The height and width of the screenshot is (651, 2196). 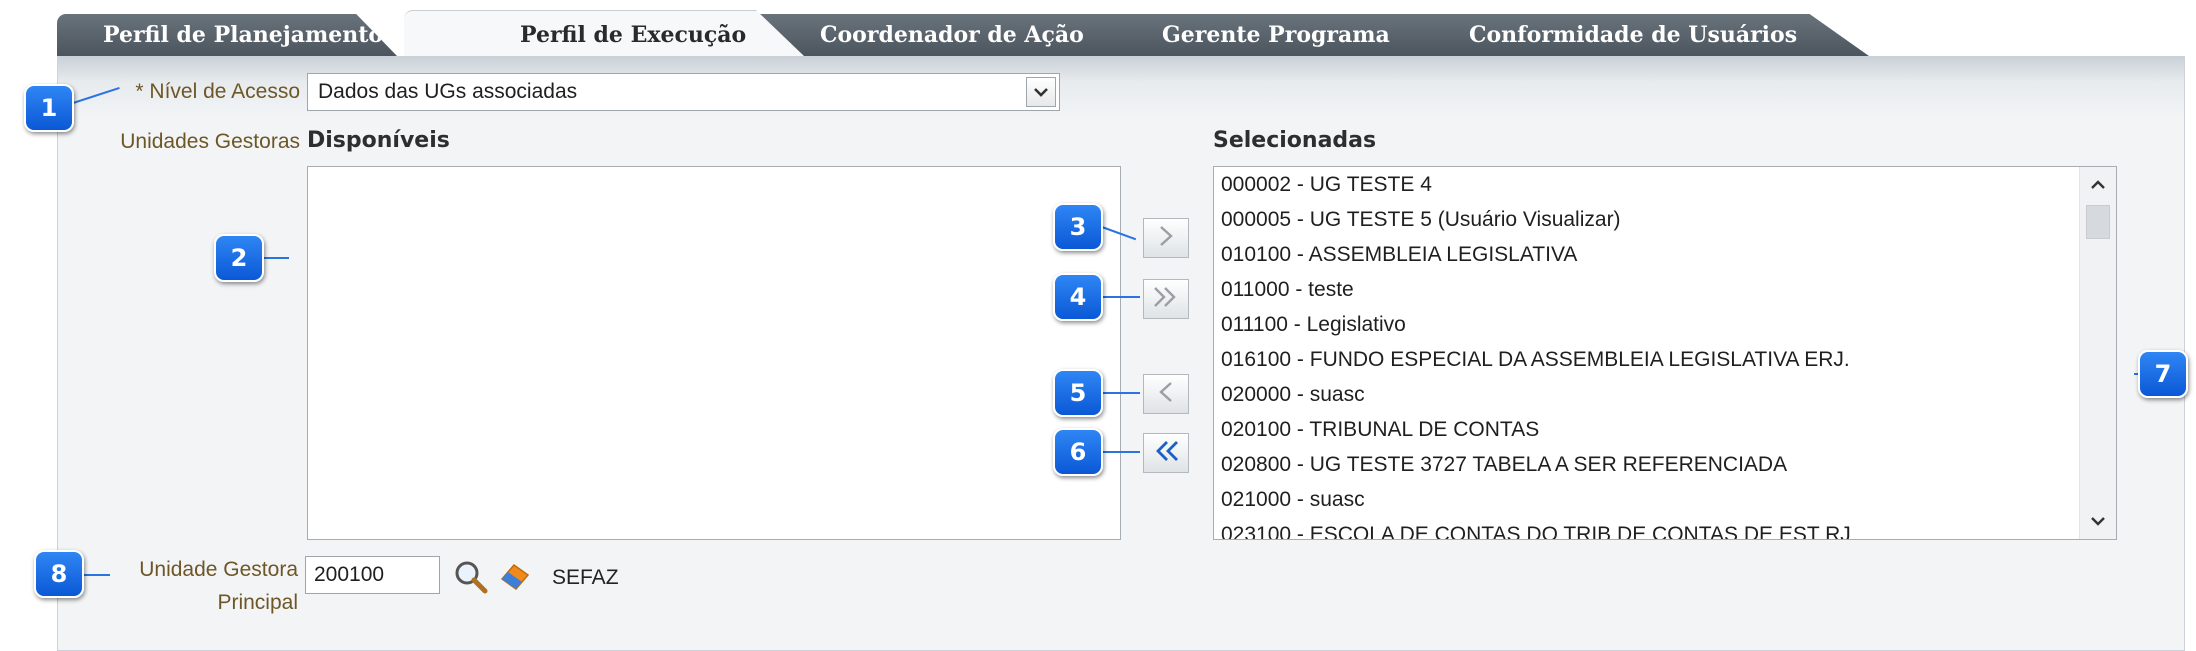 I want to click on double-chevron-left-icon, so click(x=1166, y=453).